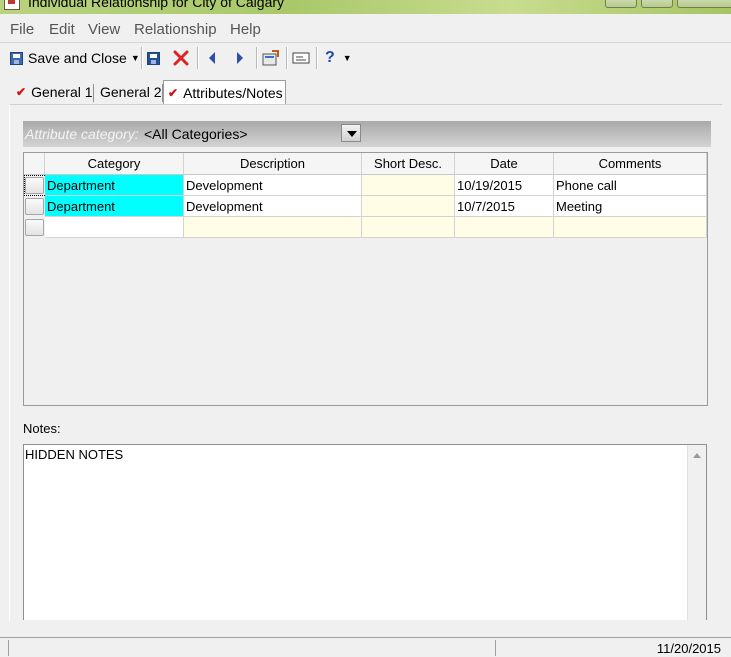 The image size is (731, 657). Describe the element at coordinates (330, 57) in the screenshot. I see `help-icon: ?` at that location.